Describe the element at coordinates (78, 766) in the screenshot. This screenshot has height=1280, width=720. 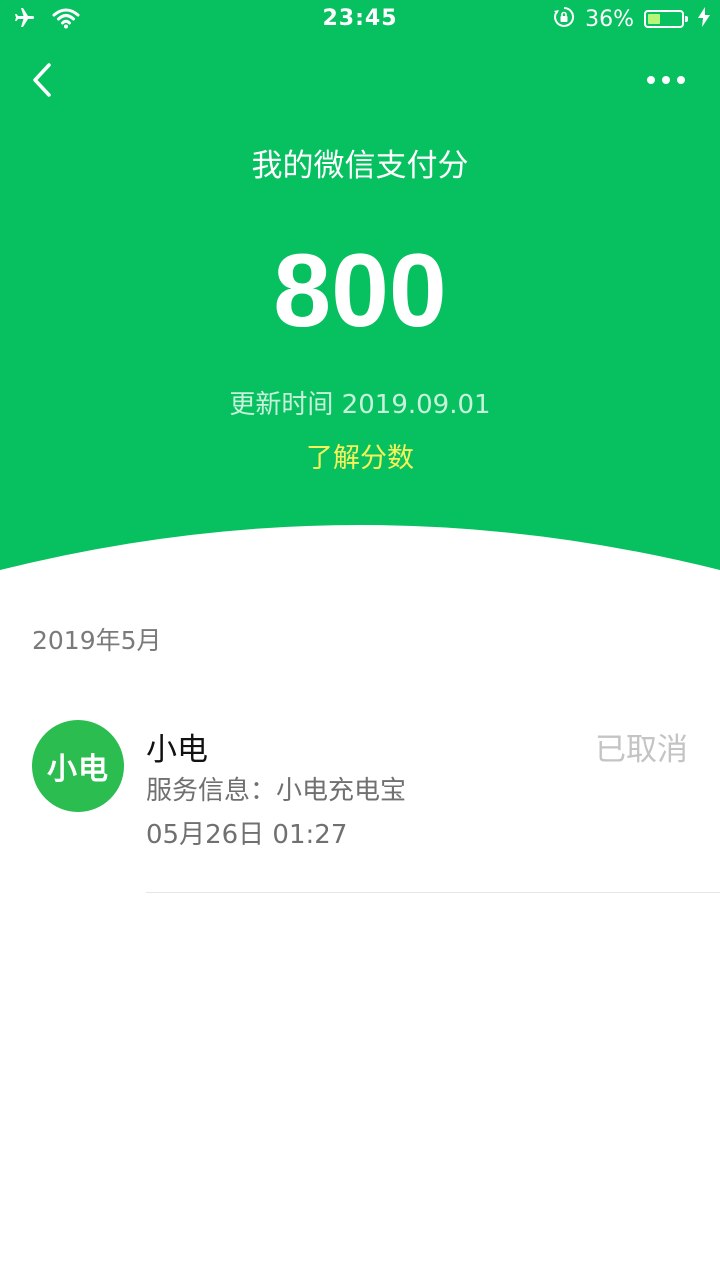
I see `avatar: 小电` at that location.